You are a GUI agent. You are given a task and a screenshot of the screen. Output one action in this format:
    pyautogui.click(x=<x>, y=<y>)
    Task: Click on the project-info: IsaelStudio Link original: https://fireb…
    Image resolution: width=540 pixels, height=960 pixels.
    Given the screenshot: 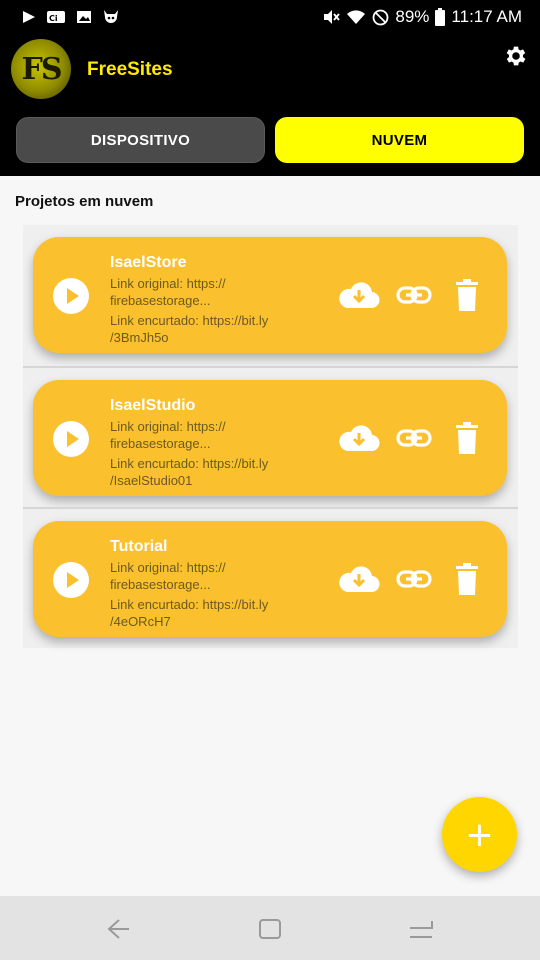 What is the action you would take?
    pyautogui.click(x=210, y=442)
    